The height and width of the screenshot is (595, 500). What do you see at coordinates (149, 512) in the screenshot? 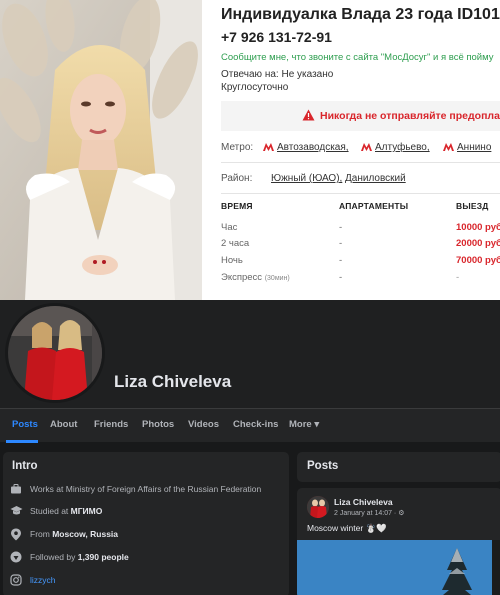
I see `intro-education: Studied at МГИМО` at bounding box center [149, 512].